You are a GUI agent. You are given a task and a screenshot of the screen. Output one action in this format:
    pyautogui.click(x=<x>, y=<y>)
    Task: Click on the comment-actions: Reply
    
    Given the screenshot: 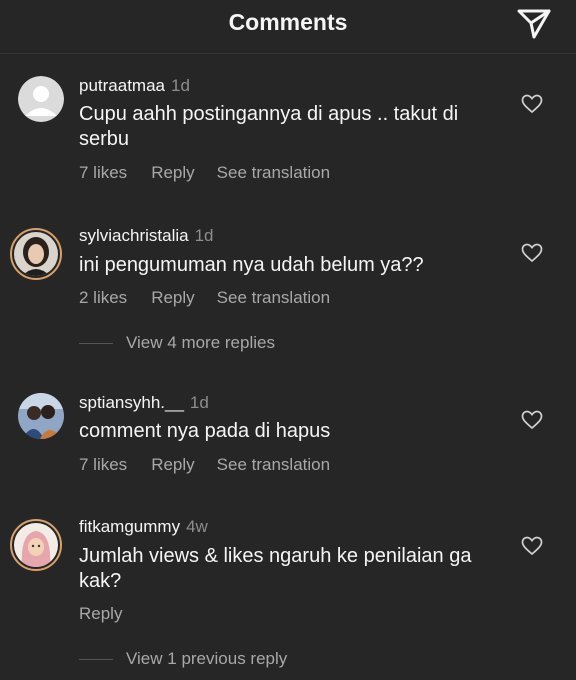 What is the action you would take?
    pyautogui.click(x=111, y=614)
    